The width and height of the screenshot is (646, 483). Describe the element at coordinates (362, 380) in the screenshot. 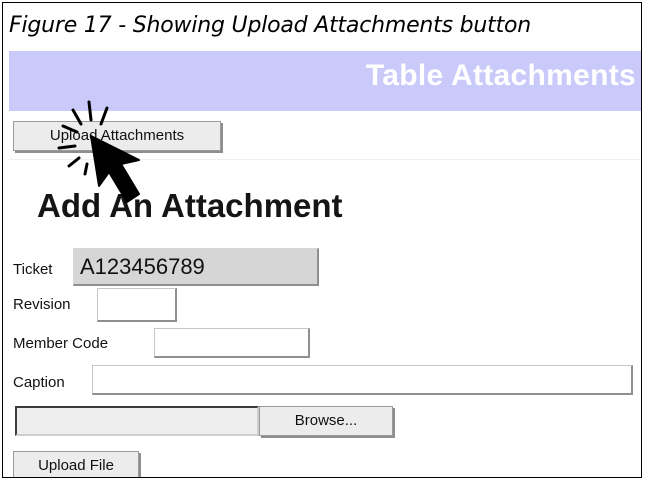

I see `caption-field` at that location.